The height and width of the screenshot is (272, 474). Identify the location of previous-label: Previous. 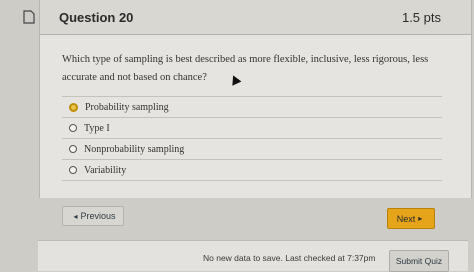
(98, 216).